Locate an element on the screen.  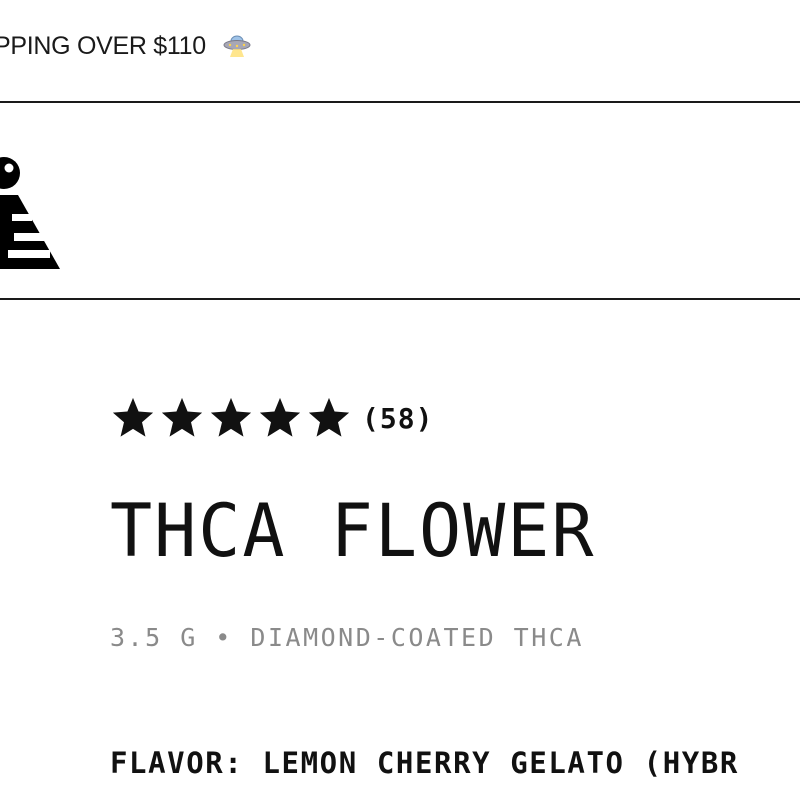
header-bottom-divider is located at coordinates (400, 299).